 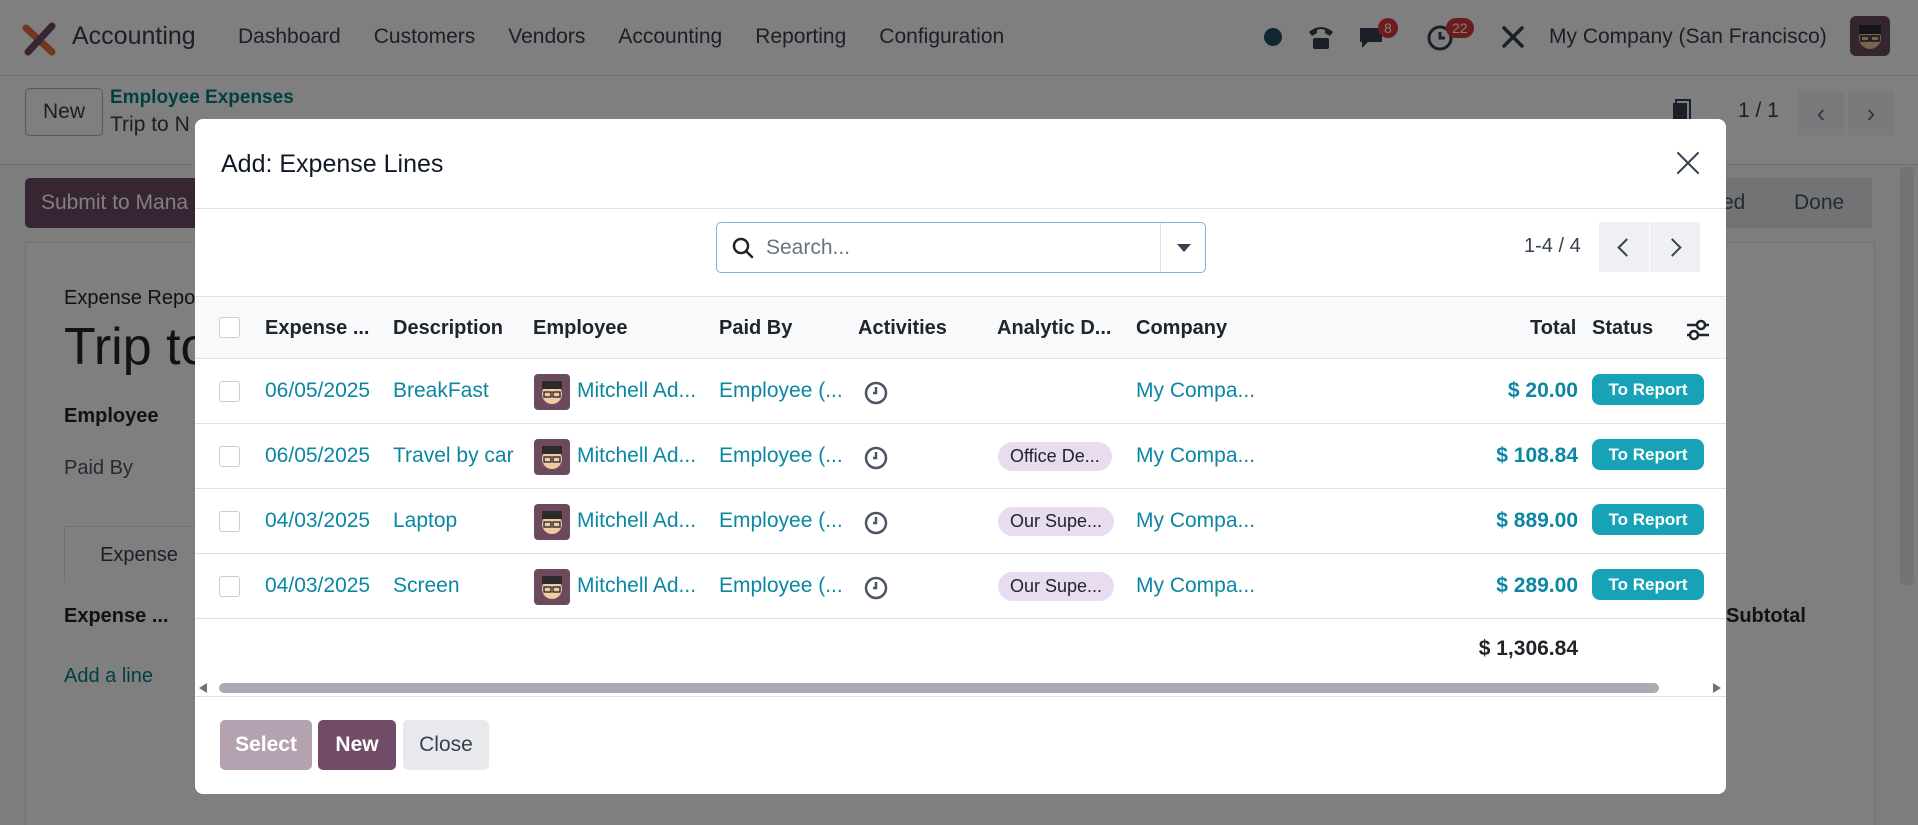 I want to click on select-all-checkbox, so click(x=229, y=327).